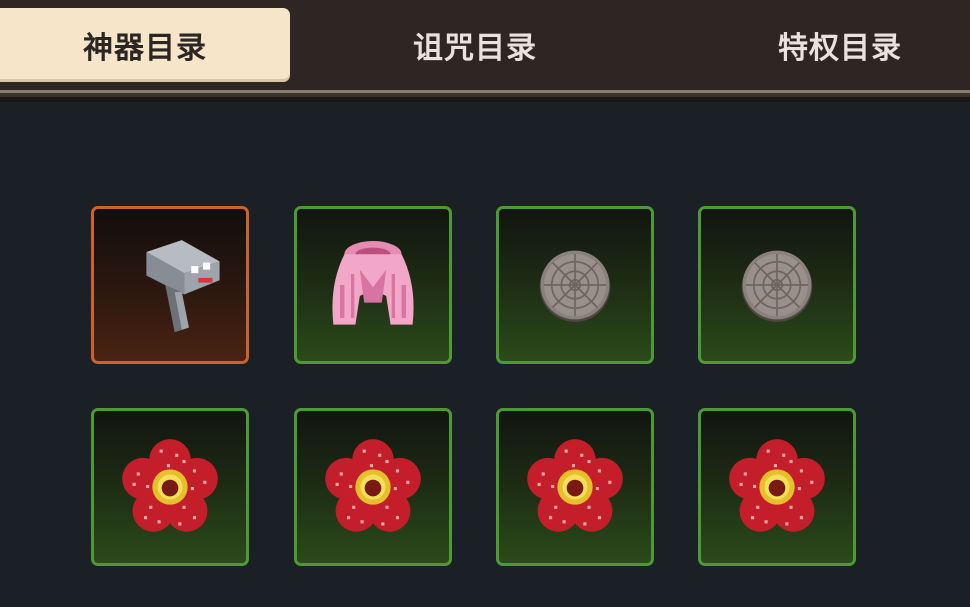  What do you see at coordinates (145, 45) in the screenshot?
I see `tab-artifacts: 神器目录` at bounding box center [145, 45].